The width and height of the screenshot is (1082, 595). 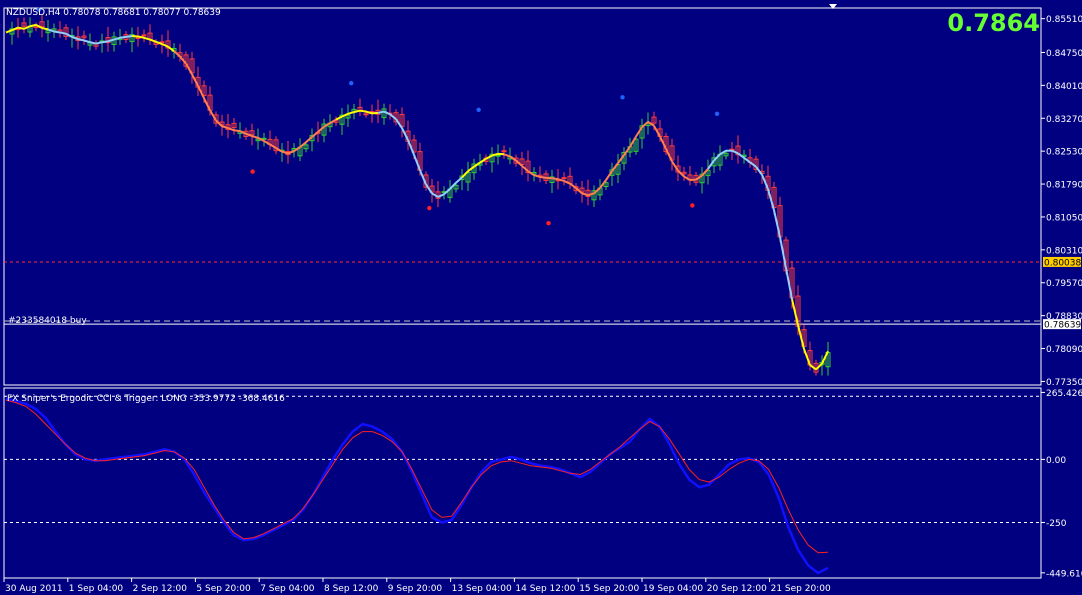 What do you see at coordinates (1064, 218) in the screenshot?
I see `y-tick-label: 0.81050` at bounding box center [1064, 218].